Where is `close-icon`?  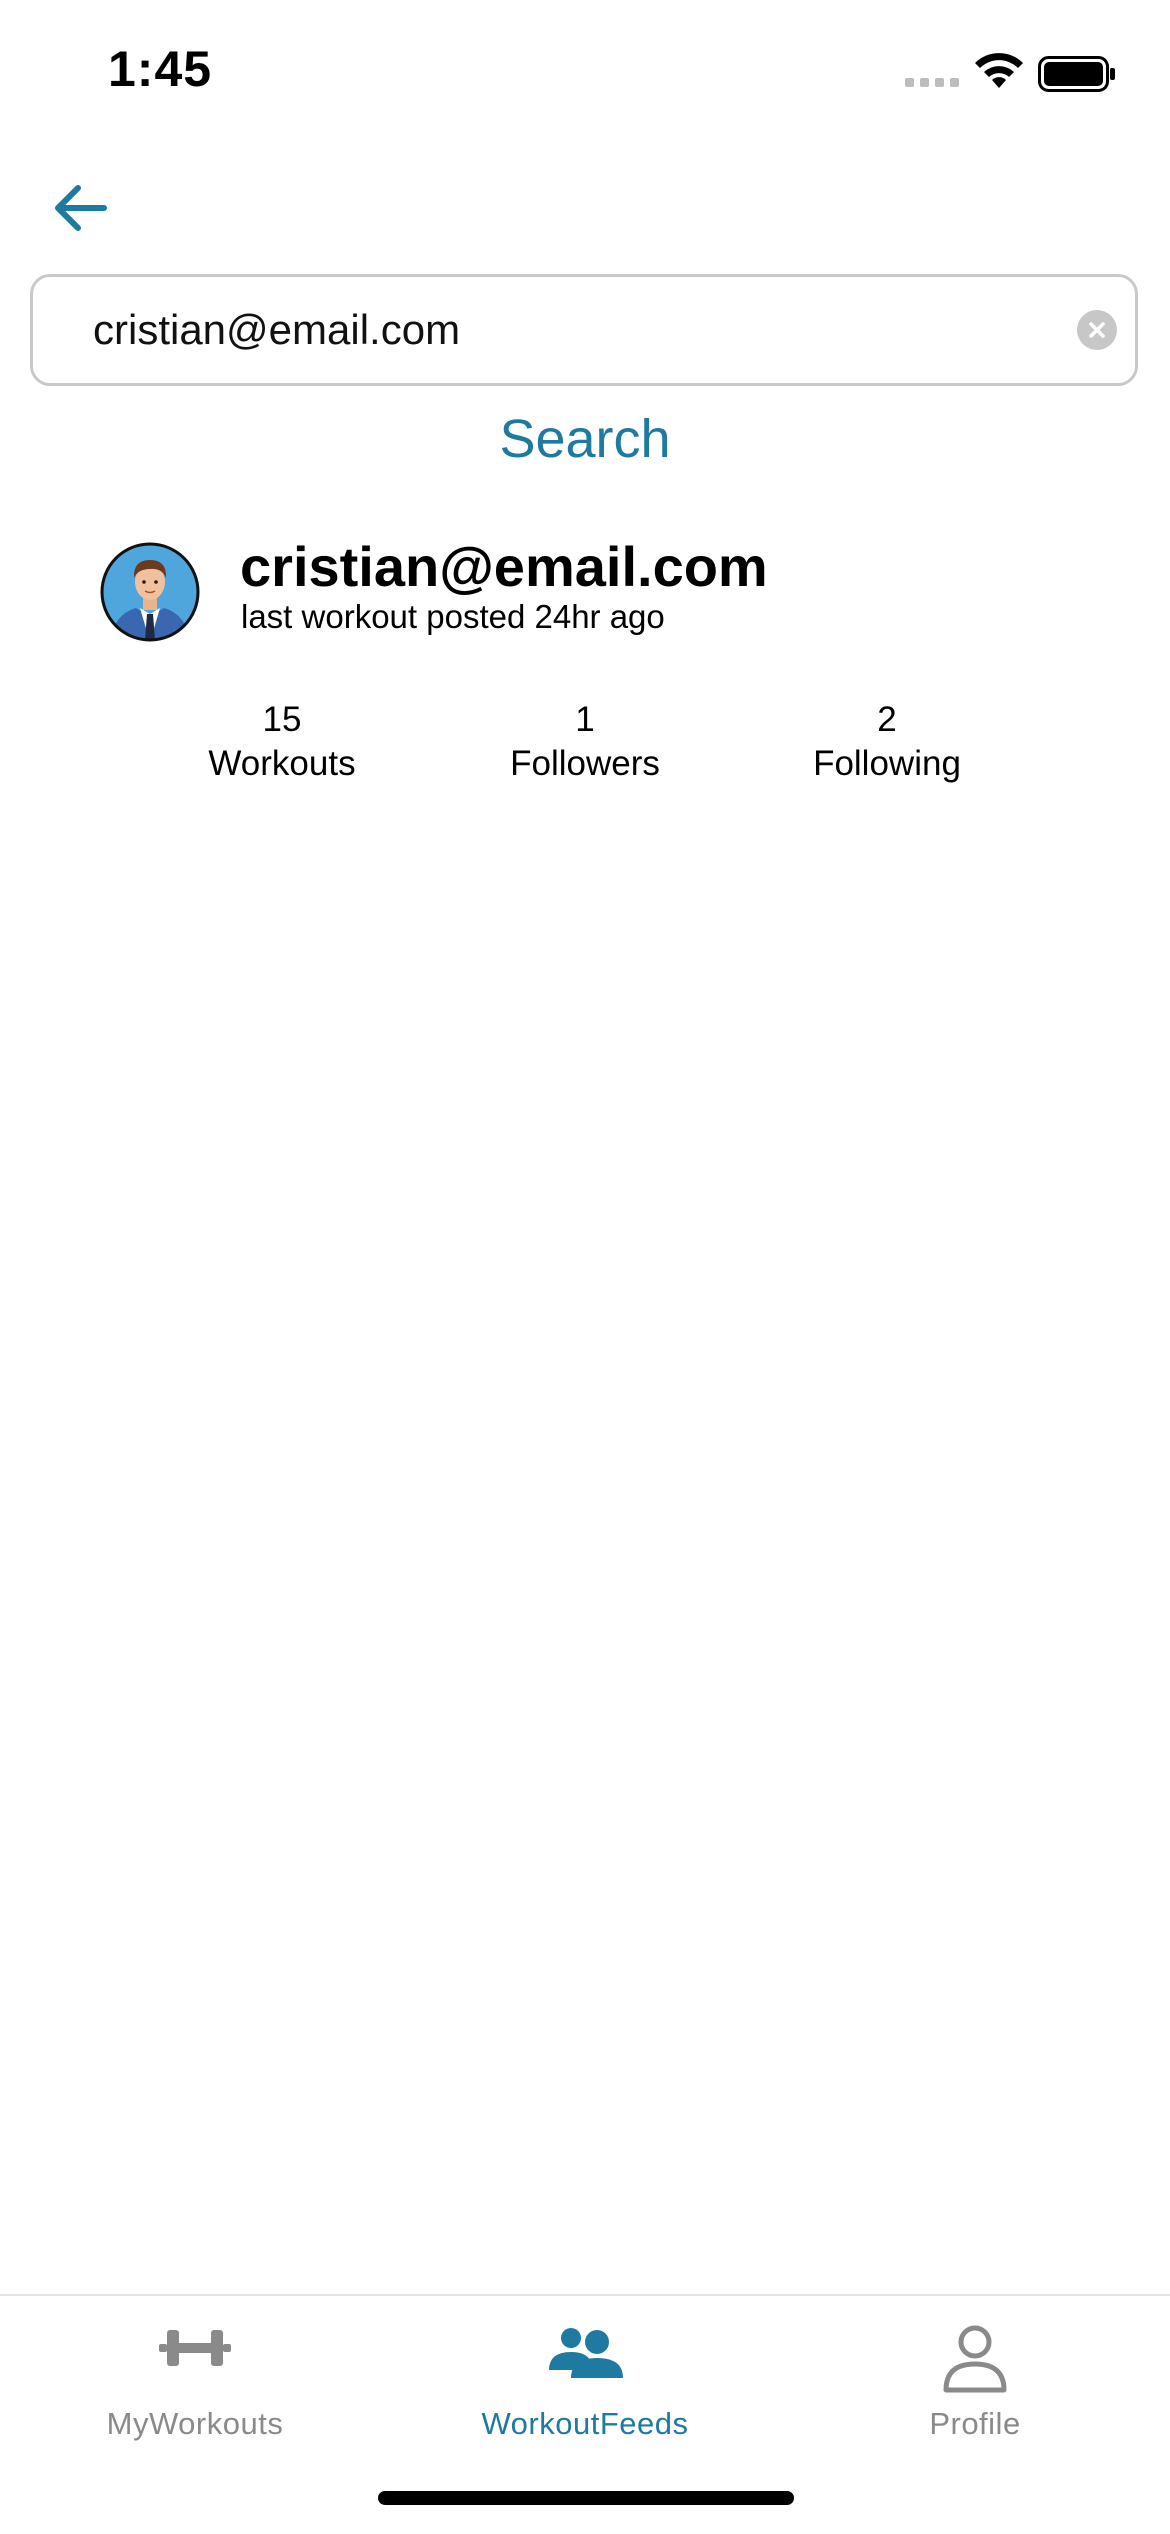
close-icon is located at coordinates (1097, 330).